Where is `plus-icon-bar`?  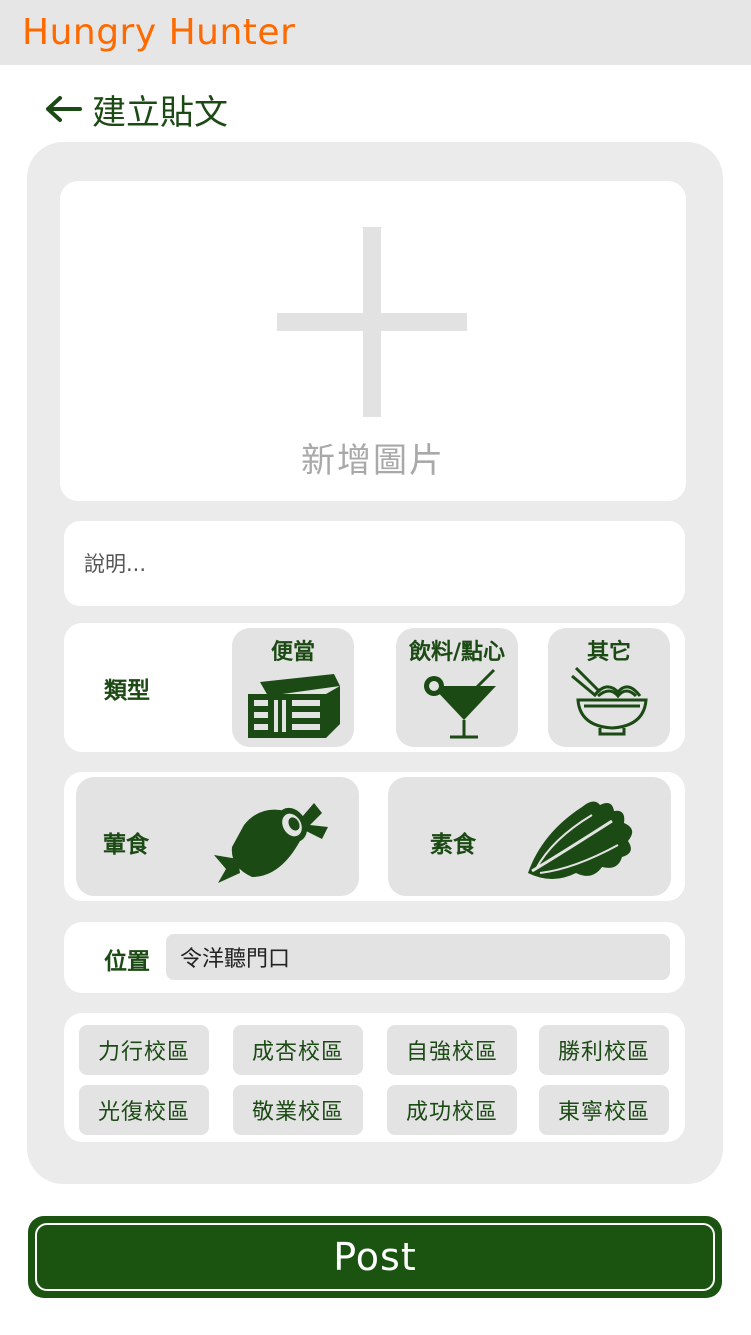
plus-icon-bar is located at coordinates (372, 322).